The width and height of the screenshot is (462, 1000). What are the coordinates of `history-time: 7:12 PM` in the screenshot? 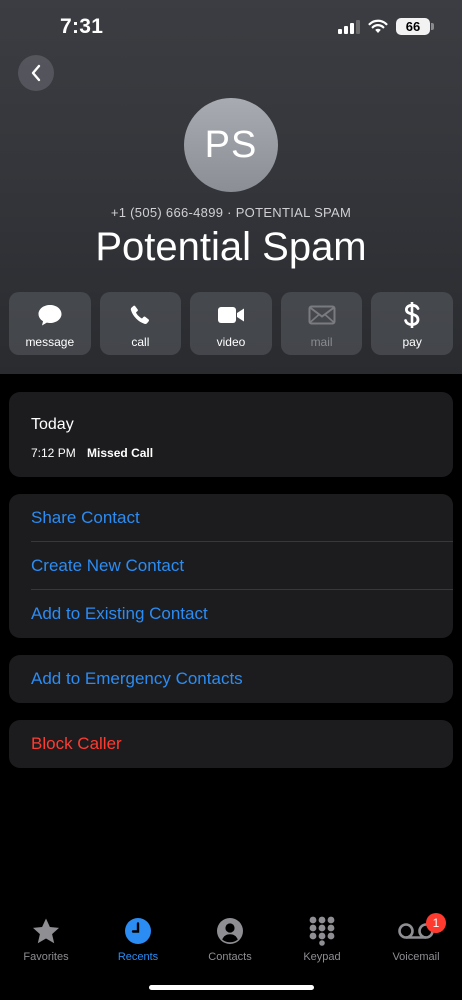 It's located at (53, 453).